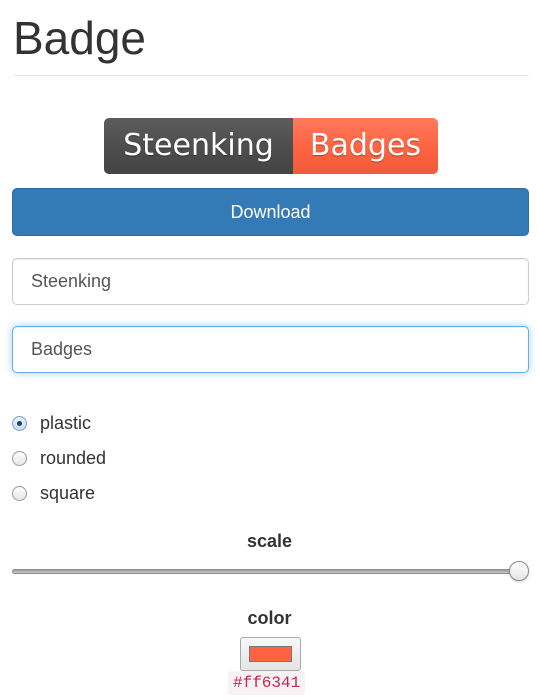  What do you see at coordinates (68, 492) in the screenshot?
I see `radio-label-square: square` at bounding box center [68, 492].